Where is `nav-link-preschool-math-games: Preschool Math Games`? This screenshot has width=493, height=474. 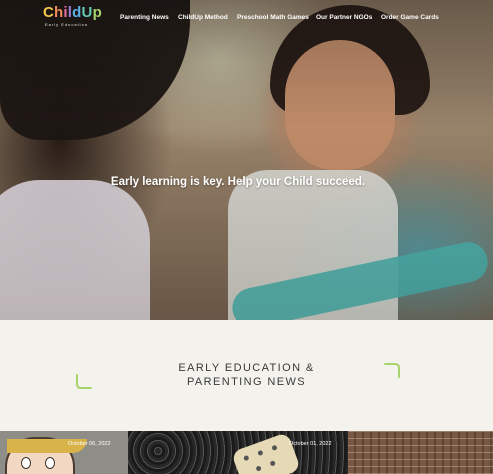 nav-link-preschool-math-games: Preschool Math Games is located at coordinates (273, 17).